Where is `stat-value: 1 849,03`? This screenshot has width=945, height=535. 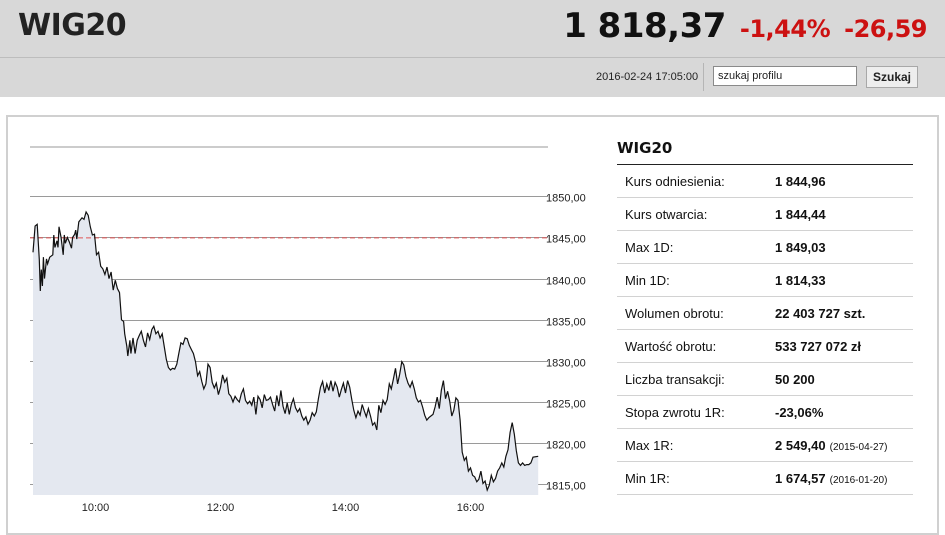
stat-value: 1 849,03 is located at coordinates (800, 247).